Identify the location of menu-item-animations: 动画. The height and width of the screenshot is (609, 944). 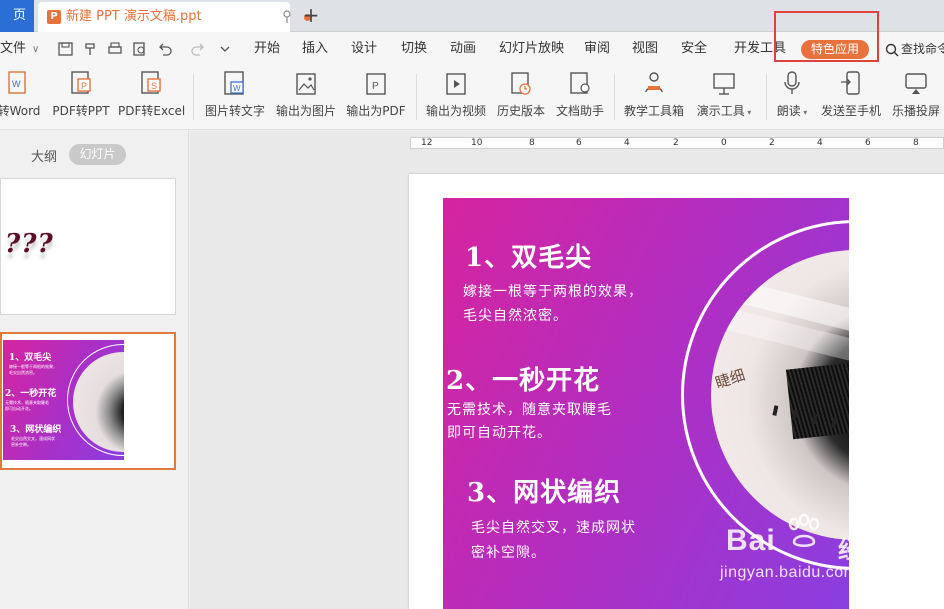
(463, 49).